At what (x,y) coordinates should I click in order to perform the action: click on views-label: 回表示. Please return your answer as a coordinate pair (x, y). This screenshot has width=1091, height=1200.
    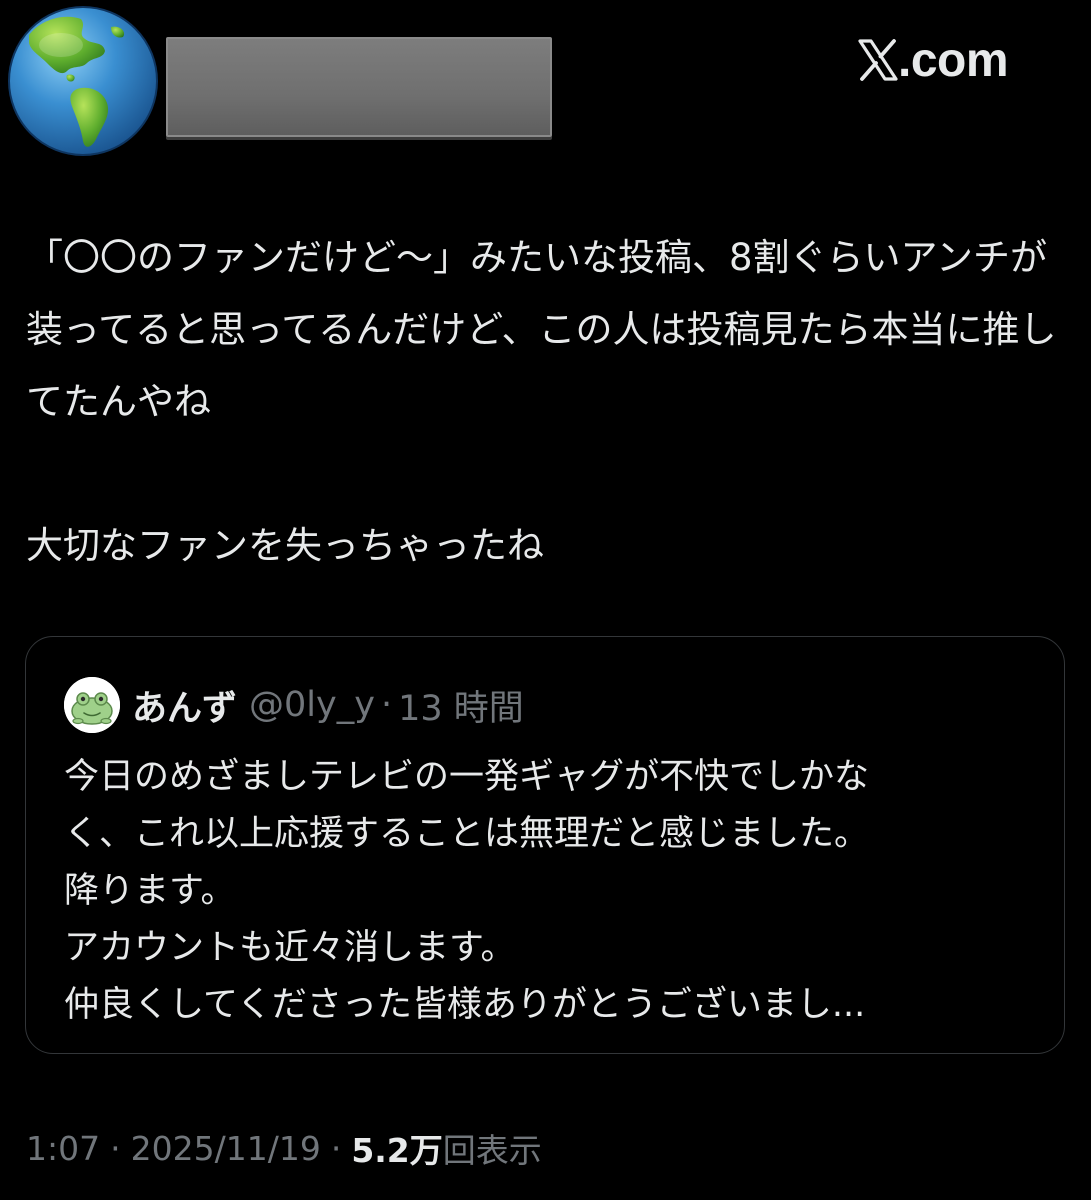
    Looking at the image, I should click on (492, 1150).